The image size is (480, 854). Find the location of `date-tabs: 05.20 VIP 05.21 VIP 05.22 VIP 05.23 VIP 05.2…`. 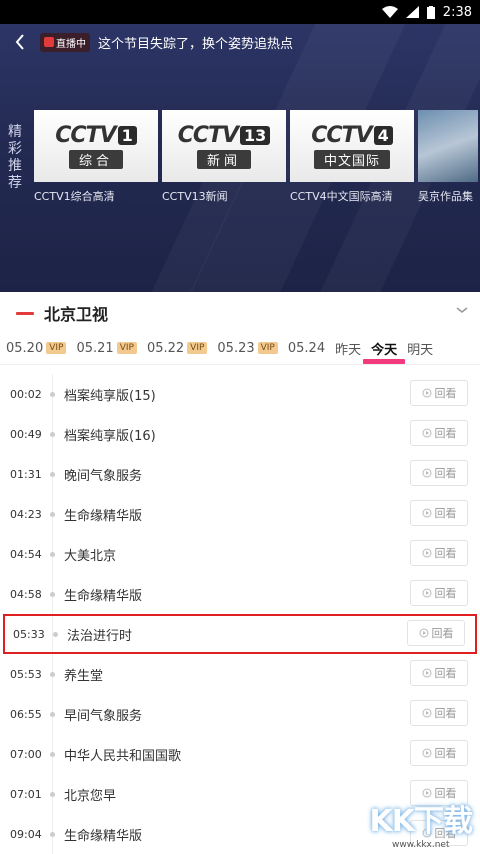

date-tabs: 05.20 VIP 05.21 VIP 05.22 VIP 05.23 VIP 05.2… is located at coordinates (240, 349).